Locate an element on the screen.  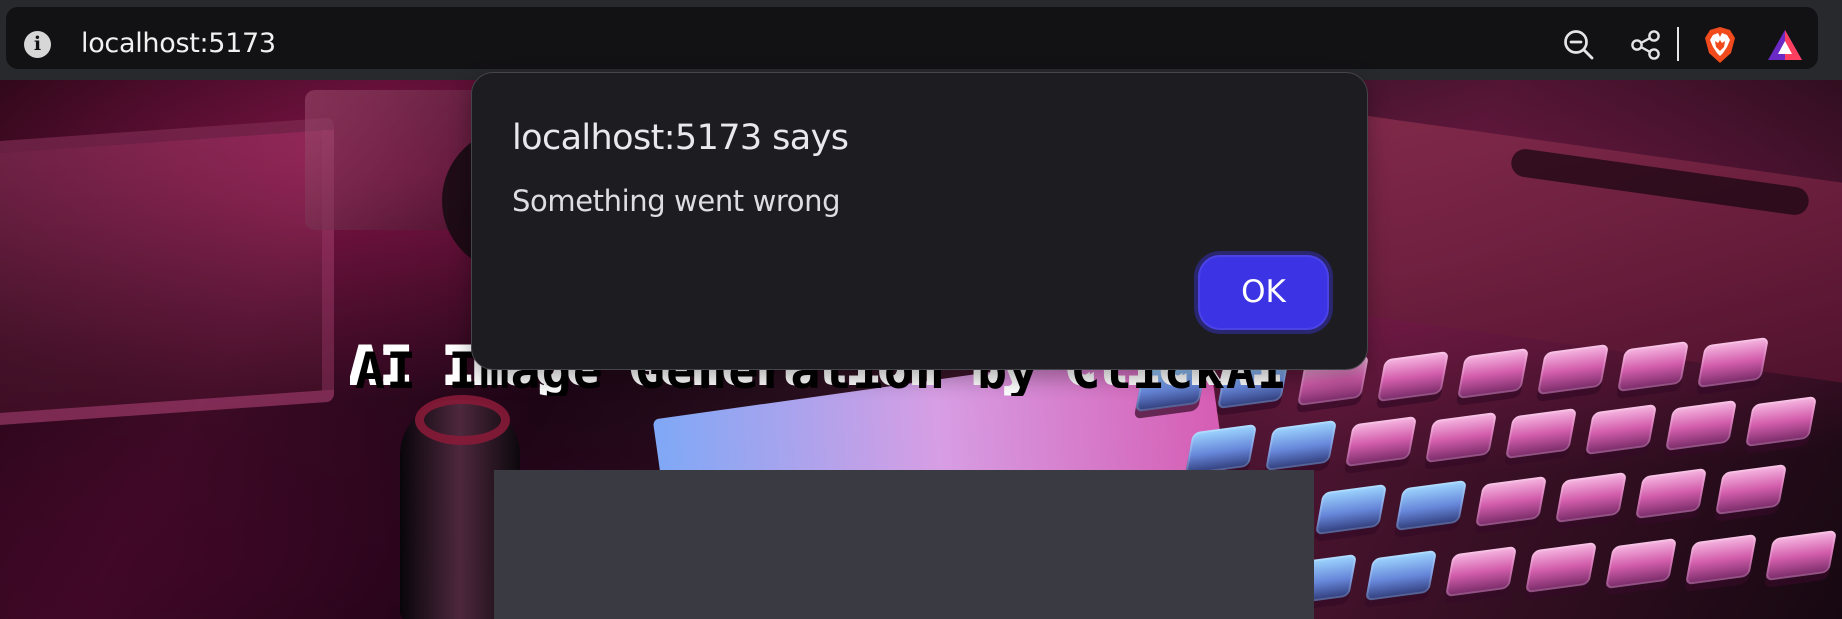
background-joystick-ring is located at coordinates (462, 420).